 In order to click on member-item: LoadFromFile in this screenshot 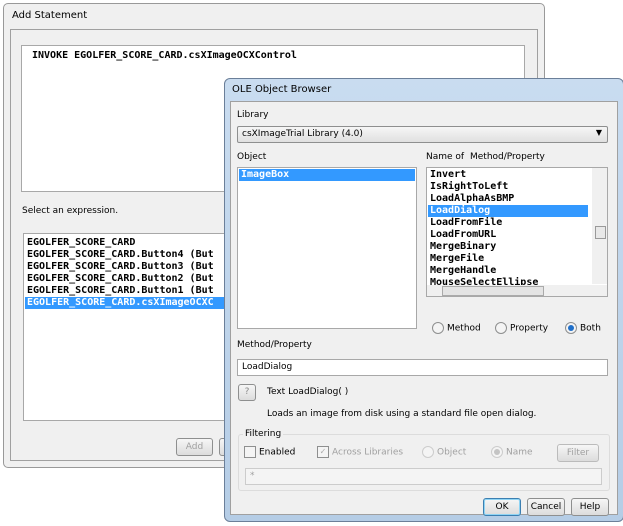, I will do `click(508, 223)`.